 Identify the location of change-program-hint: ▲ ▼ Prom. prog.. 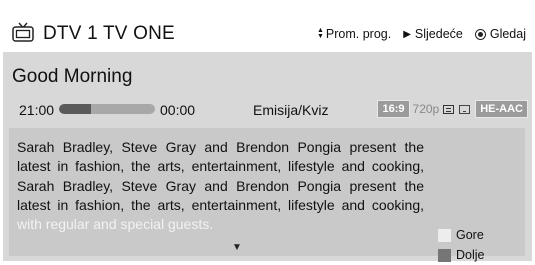
(354, 34).